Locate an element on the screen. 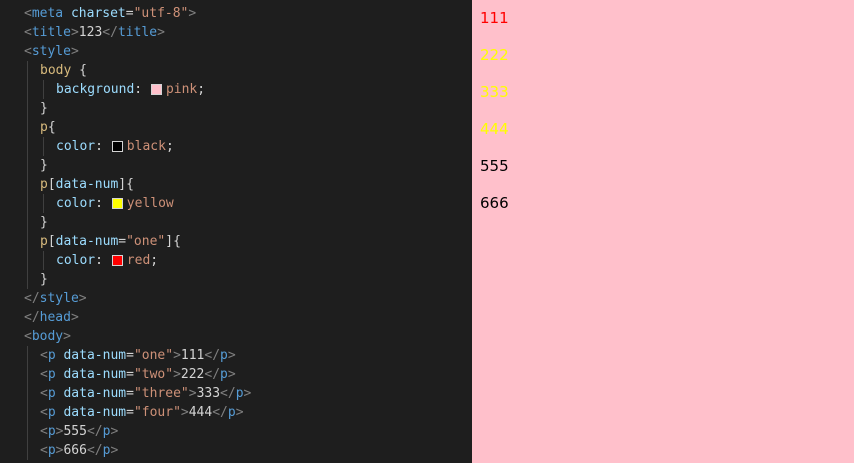  code-line: </style > is located at coordinates (236, 298).